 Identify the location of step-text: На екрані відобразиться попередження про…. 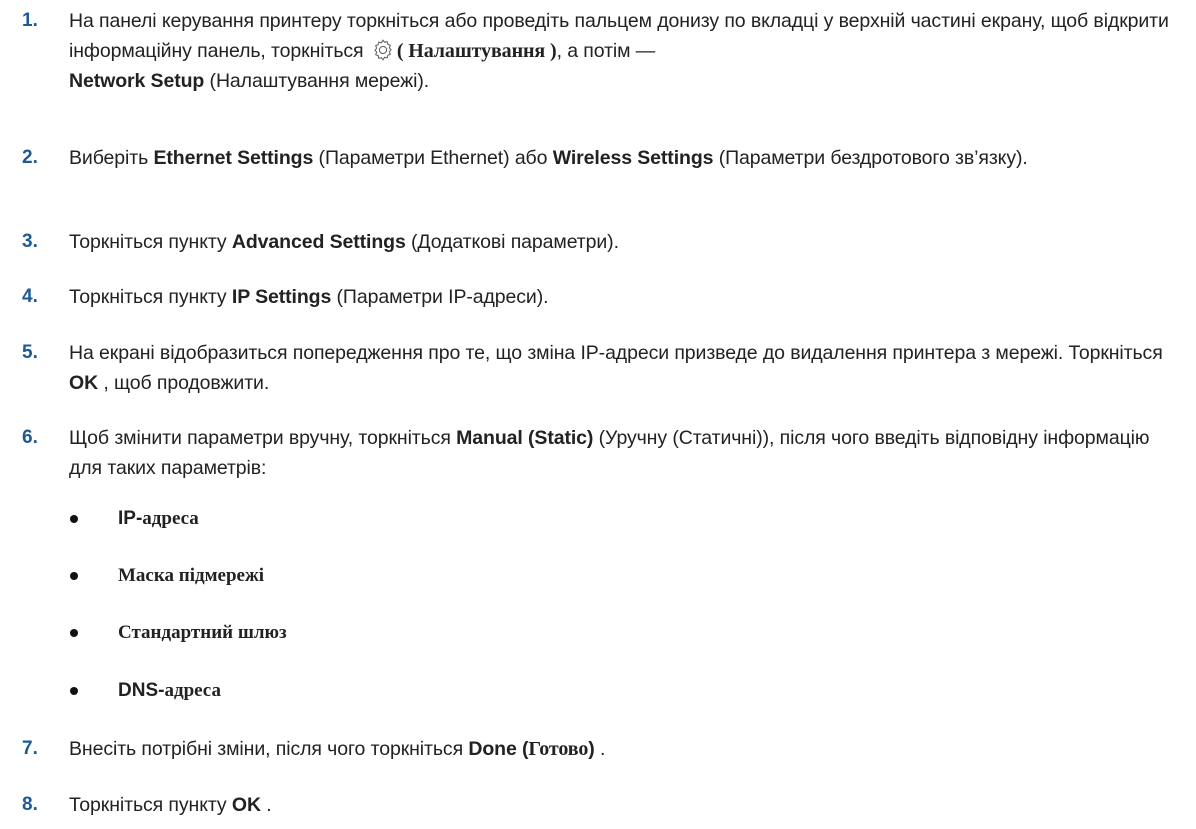
(616, 368).